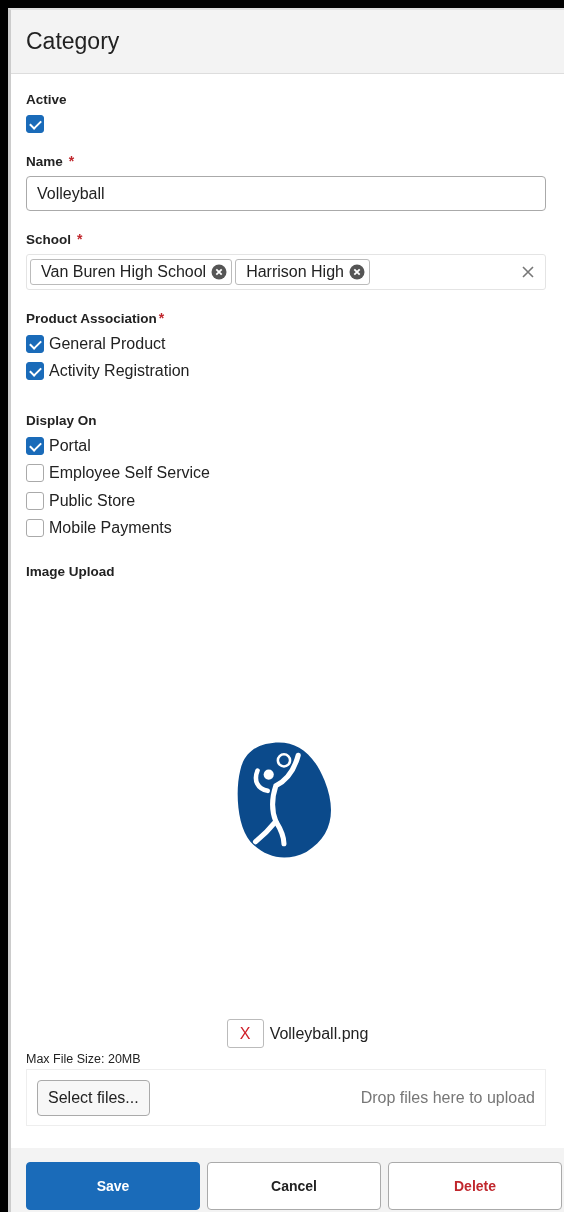 The width and height of the screenshot is (564, 1212). Describe the element at coordinates (124, 272) in the screenshot. I see `tag-label: Van Buren High School` at that location.